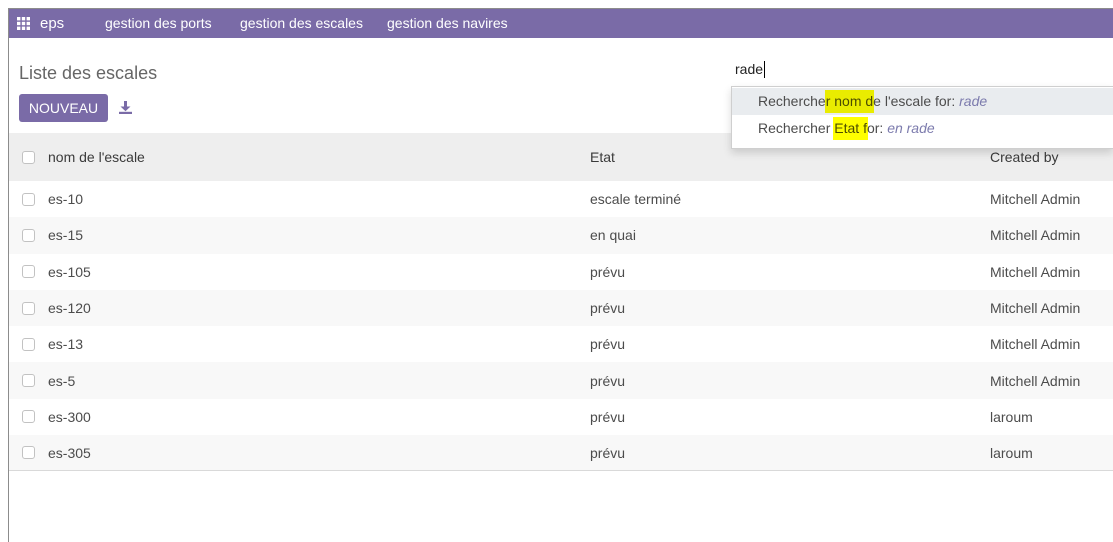 The height and width of the screenshot is (542, 1113). Describe the element at coordinates (66, 199) in the screenshot. I see `cell-name: es-10` at that location.